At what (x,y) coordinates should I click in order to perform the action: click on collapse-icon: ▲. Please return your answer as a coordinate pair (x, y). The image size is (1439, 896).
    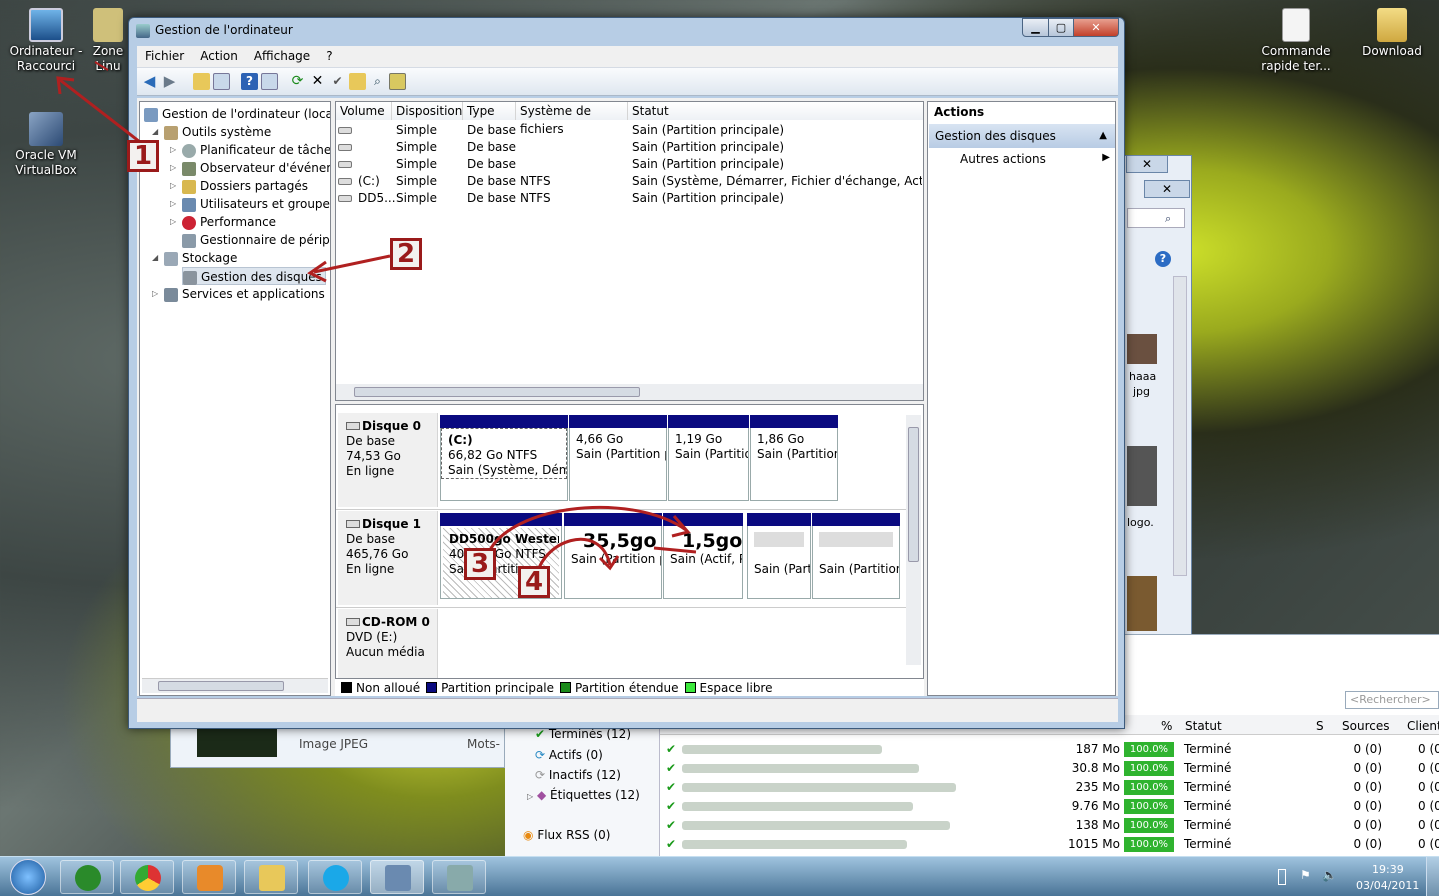
    Looking at the image, I should click on (1103, 136).